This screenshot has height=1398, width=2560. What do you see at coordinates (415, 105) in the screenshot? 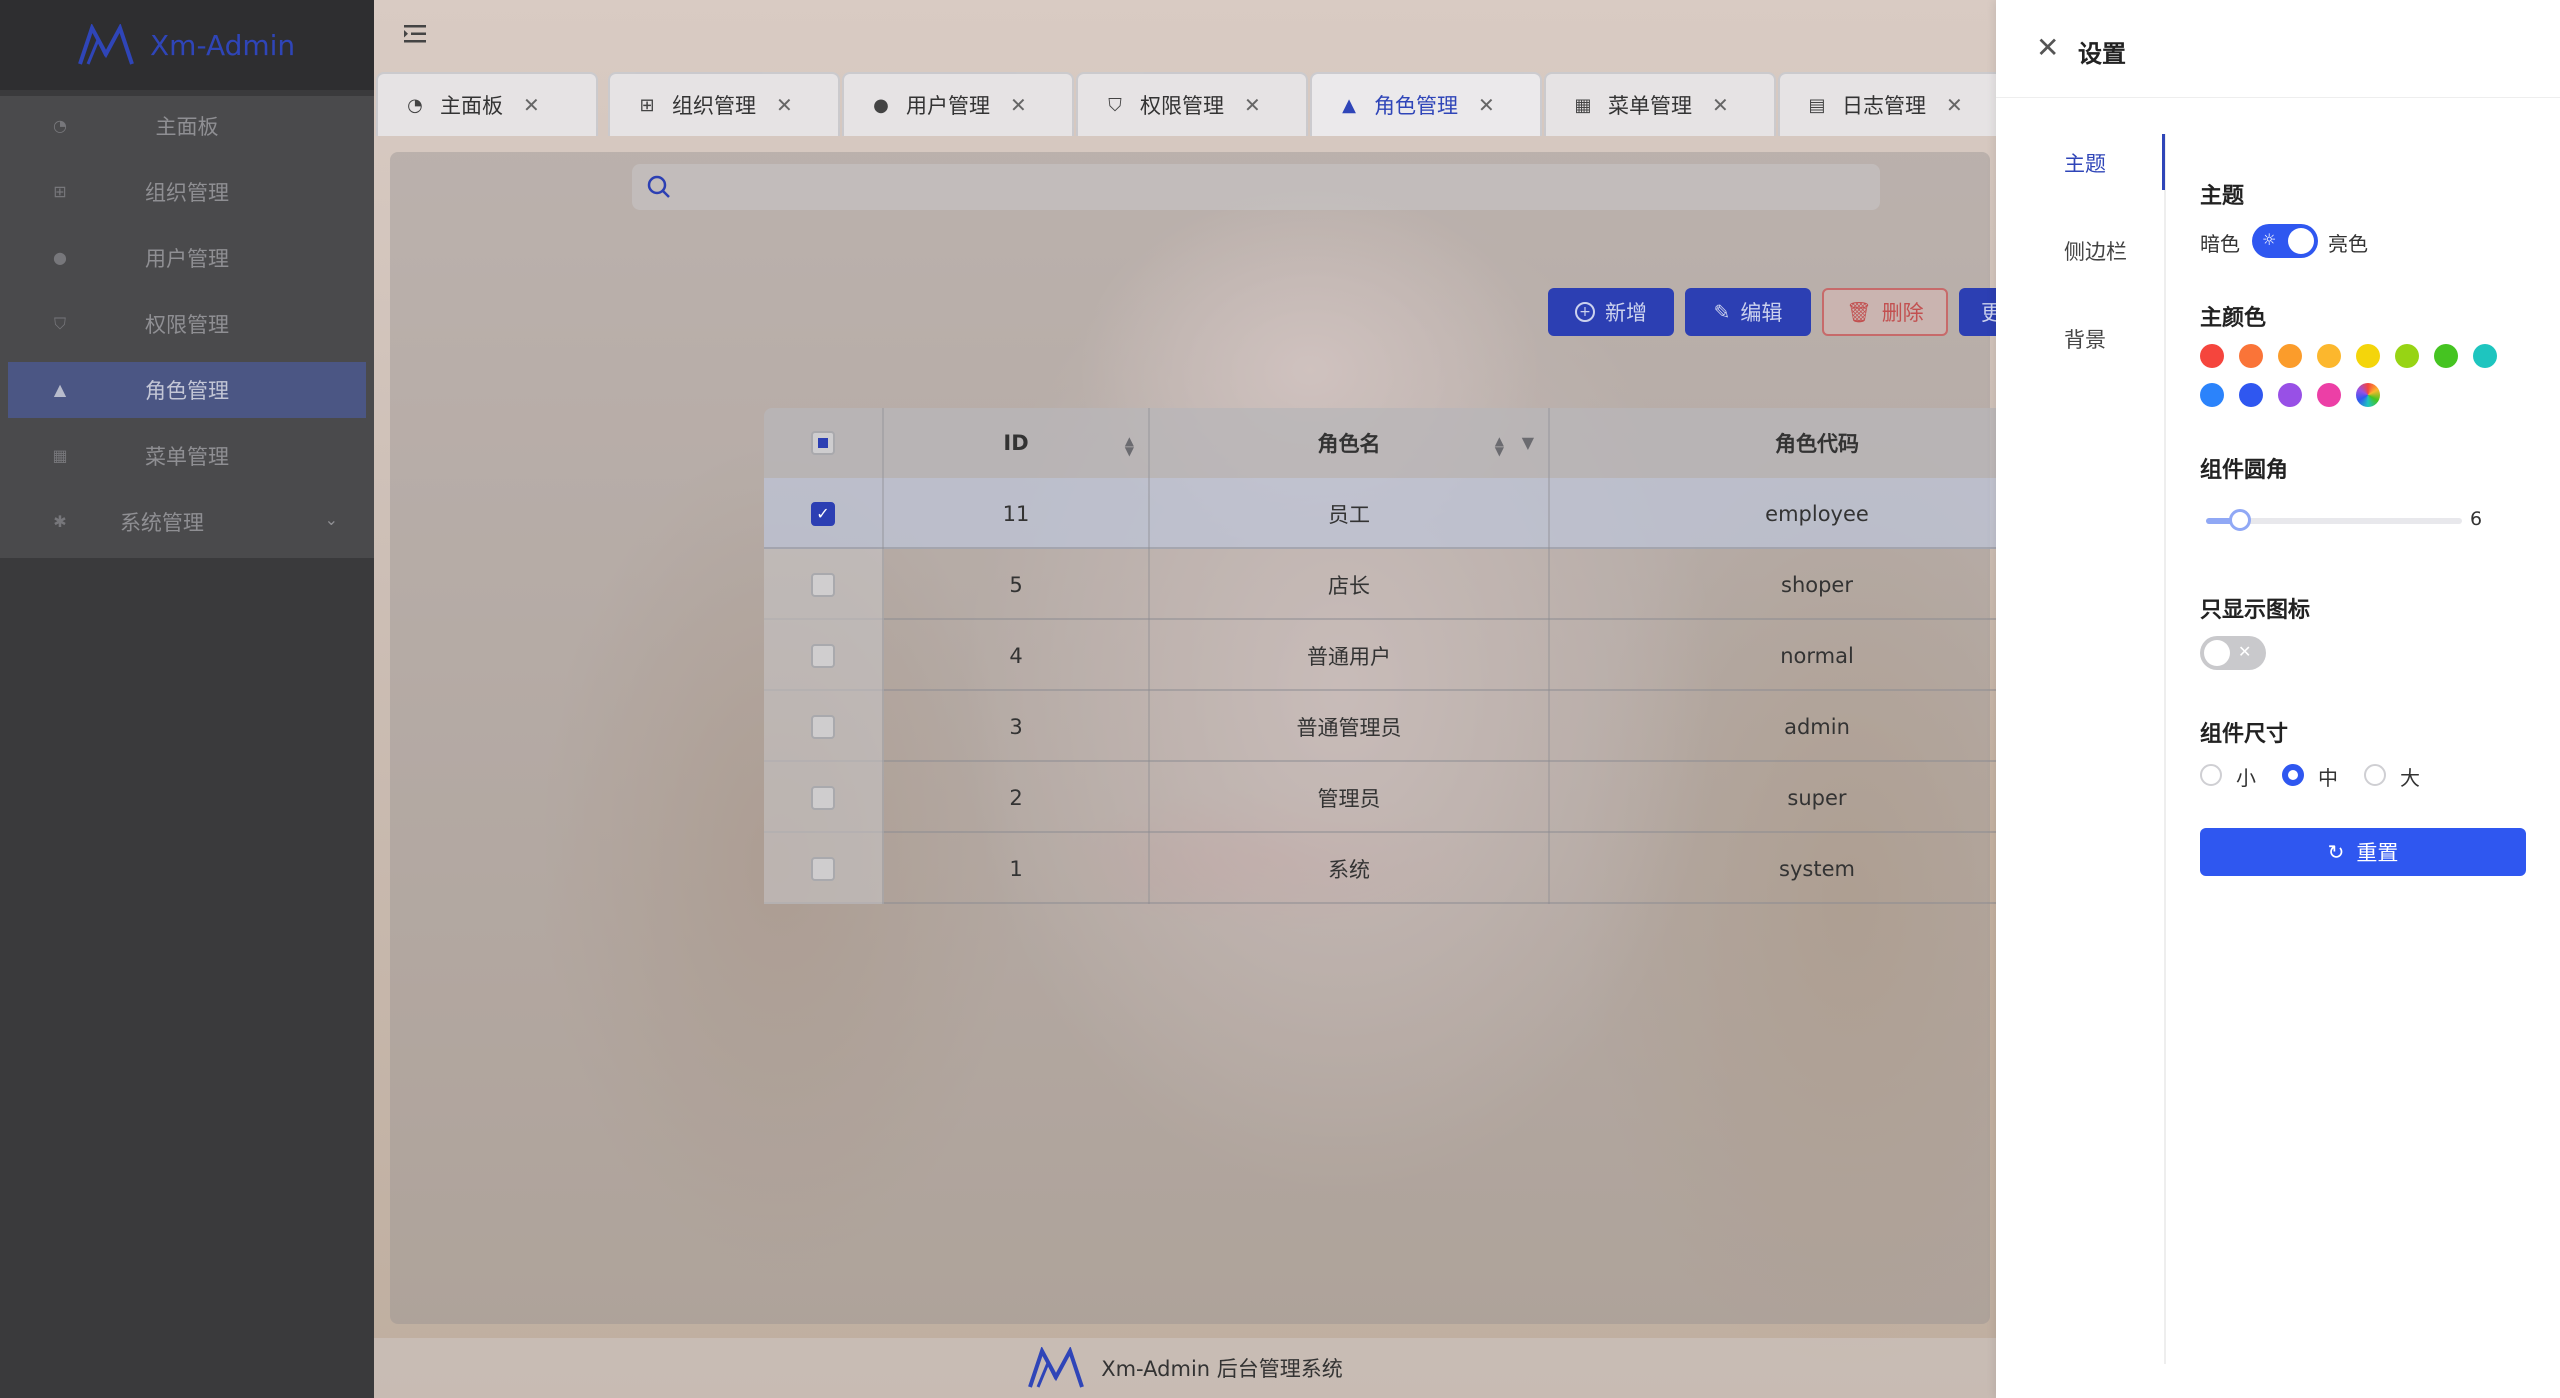
I see `dashboard-icon: ◔` at bounding box center [415, 105].